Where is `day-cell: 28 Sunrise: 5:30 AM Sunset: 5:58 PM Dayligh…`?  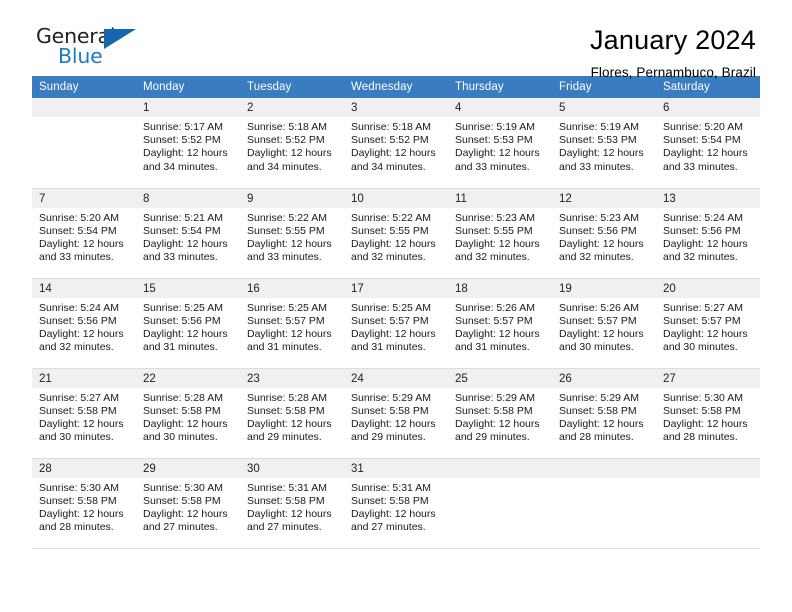
day-cell: 28 Sunrise: 5:30 AM Sunset: 5:58 PM Dayligh… is located at coordinates (84, 503).